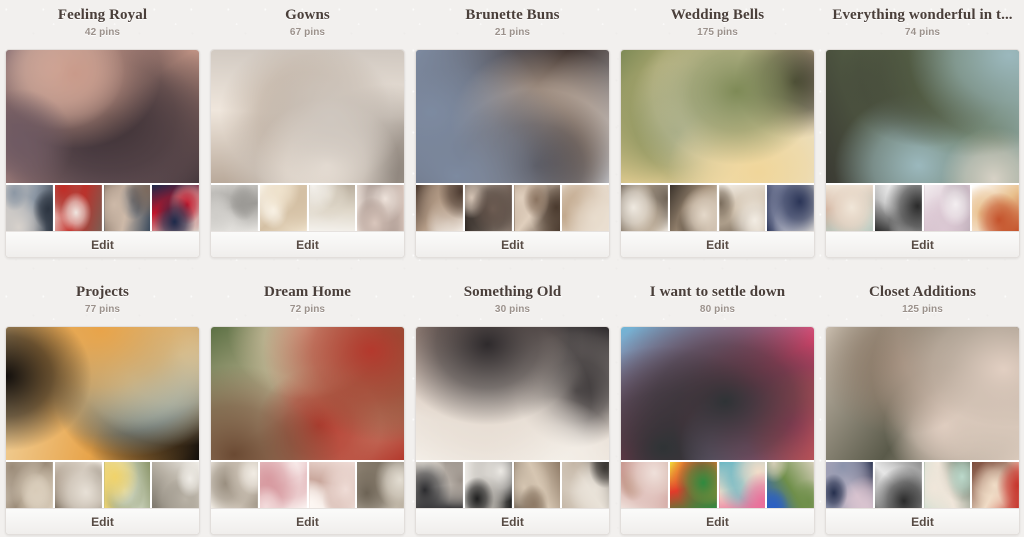  I want to click on board-header: Everything wonderful in t... 74 pins, so click(922, 22).